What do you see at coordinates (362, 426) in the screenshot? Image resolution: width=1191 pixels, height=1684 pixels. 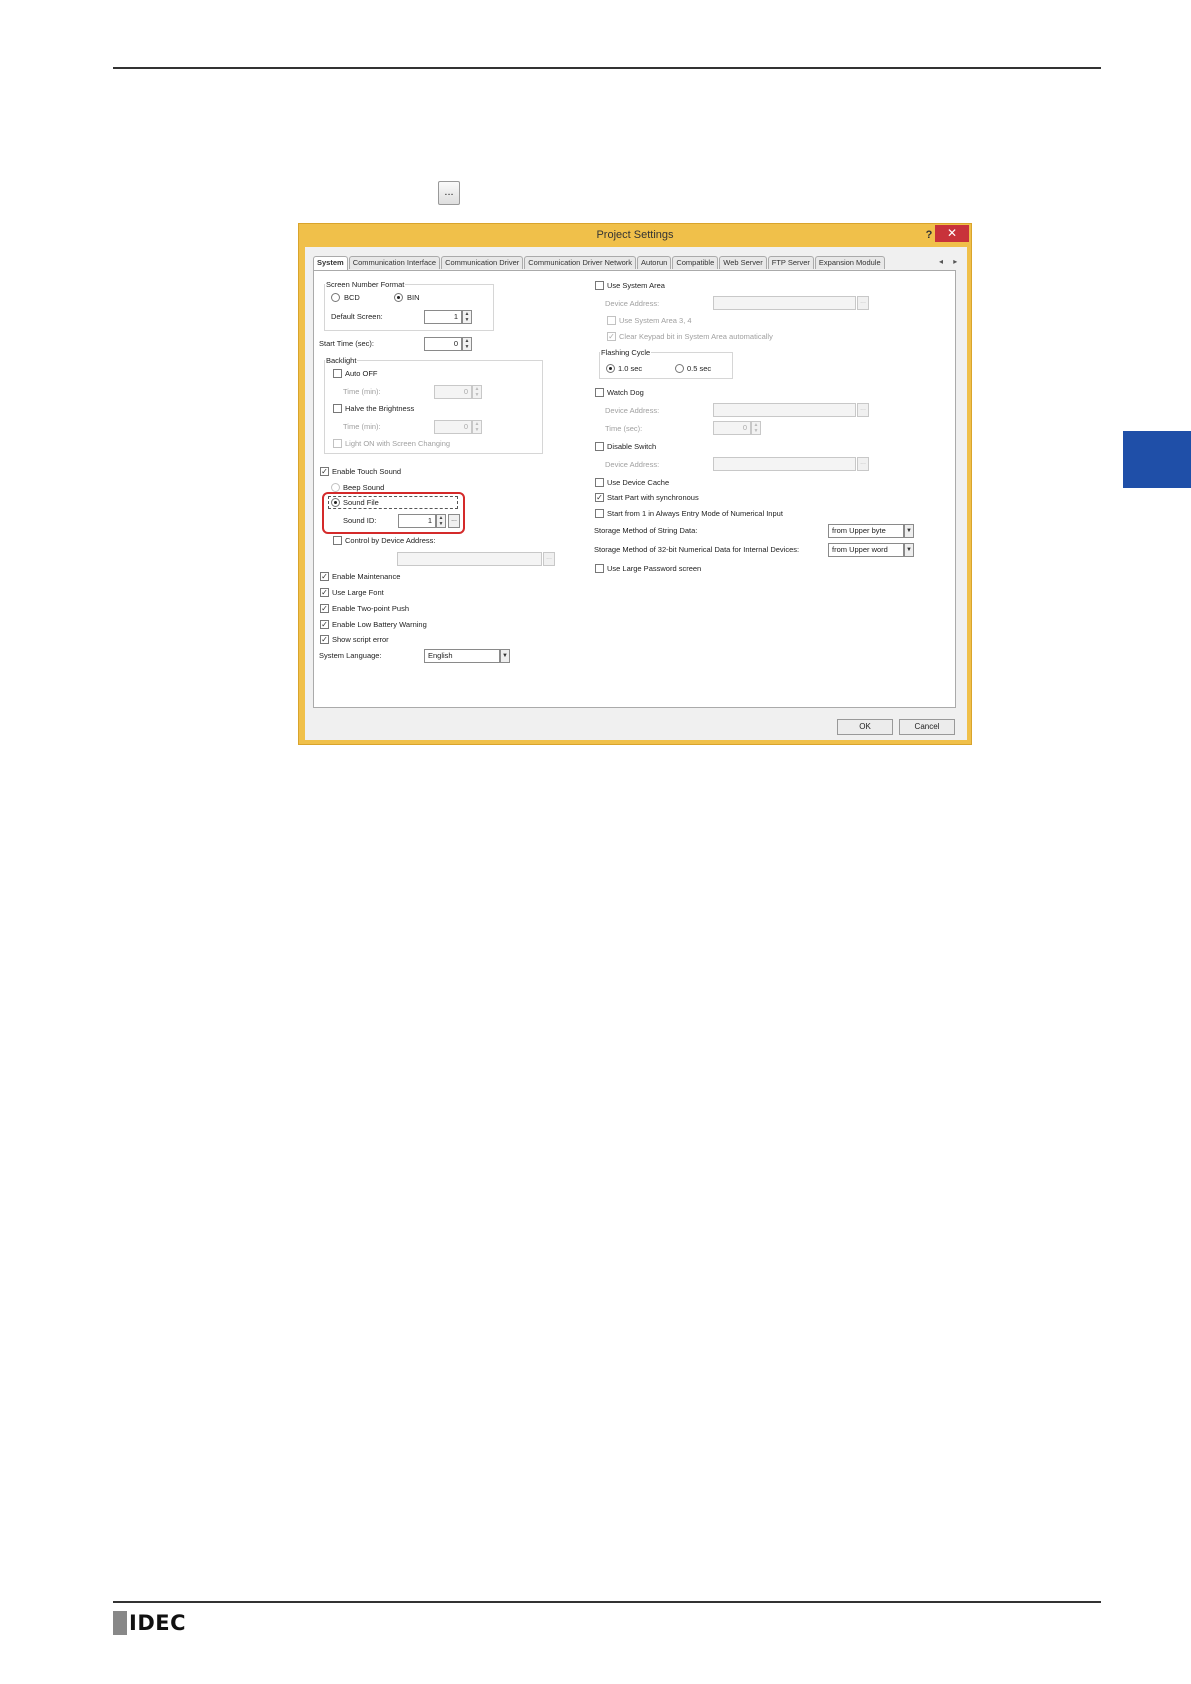 I see `time-min-2-label: Time (min):` at bounding box center [362, 426].